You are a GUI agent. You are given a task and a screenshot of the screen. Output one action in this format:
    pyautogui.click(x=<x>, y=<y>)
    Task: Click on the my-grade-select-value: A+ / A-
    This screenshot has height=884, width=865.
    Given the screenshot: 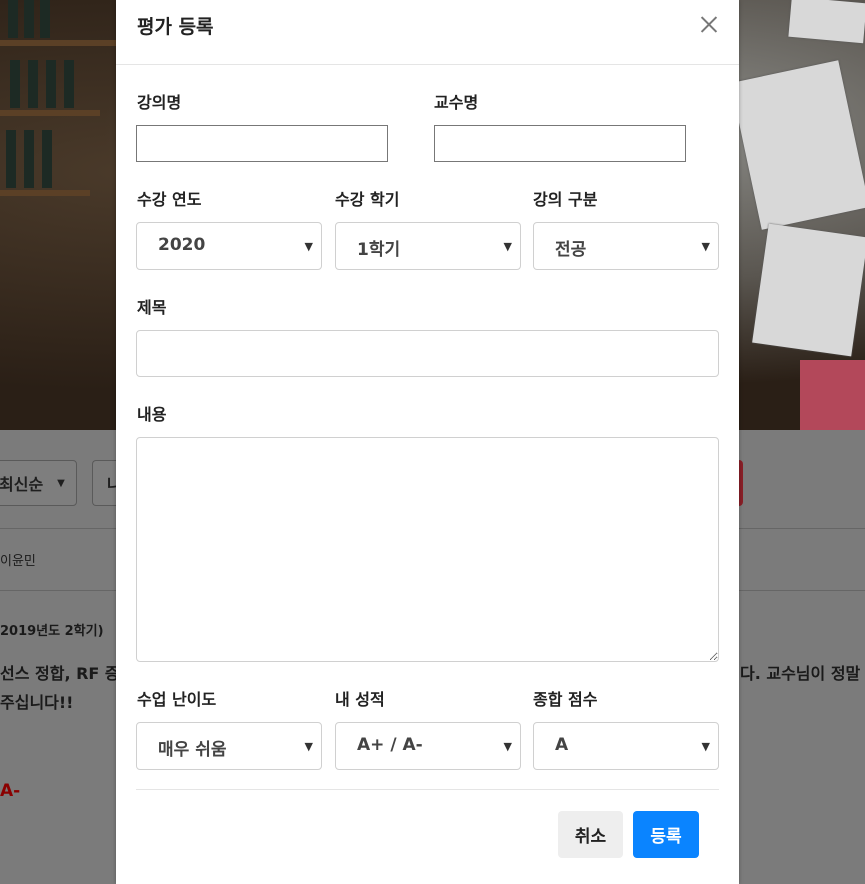 What is the action you would take?
    pyautogui.click(x=390, y=745)
    